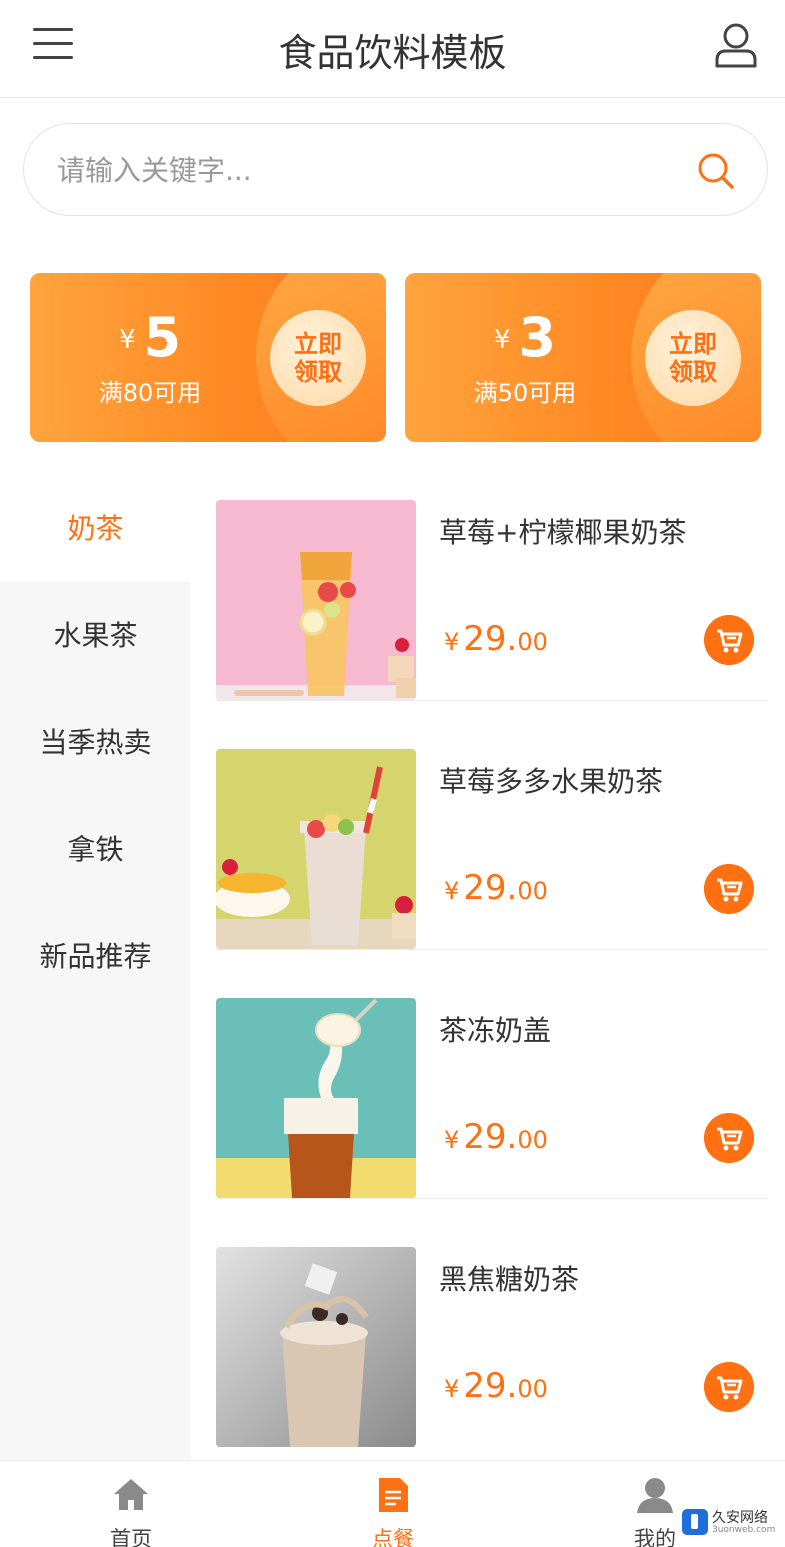 Image resolution: width=785 pixels, height=1547 pixels. Describe the element at coordinates (537, 337) in the screenshot. I see `coupon-value: 3` at that location.